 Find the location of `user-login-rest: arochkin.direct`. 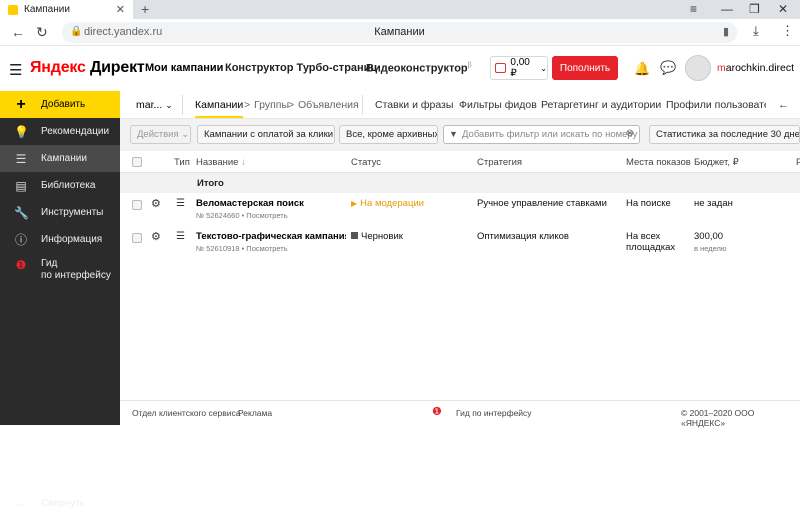

user-login-rest: arochkin.direct is located at coordinates (760, 68).